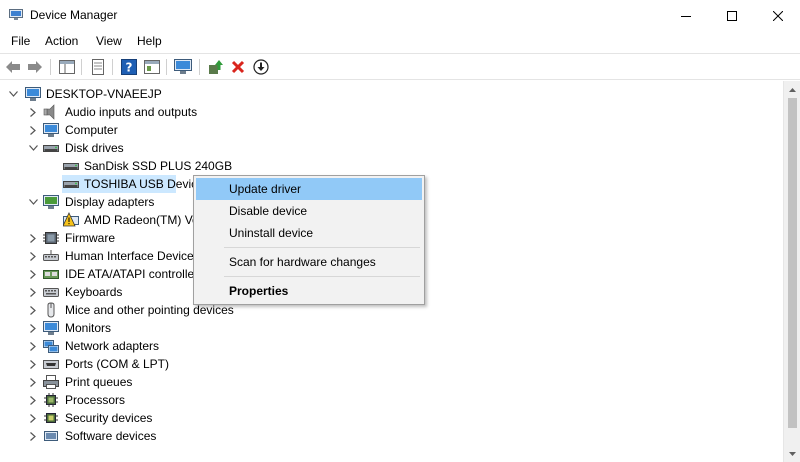 This screenshot has width=800, height=462. Describe the element at coordinates (792, 263) in the screenshot. I see `scrollbar-thumb` at that location.